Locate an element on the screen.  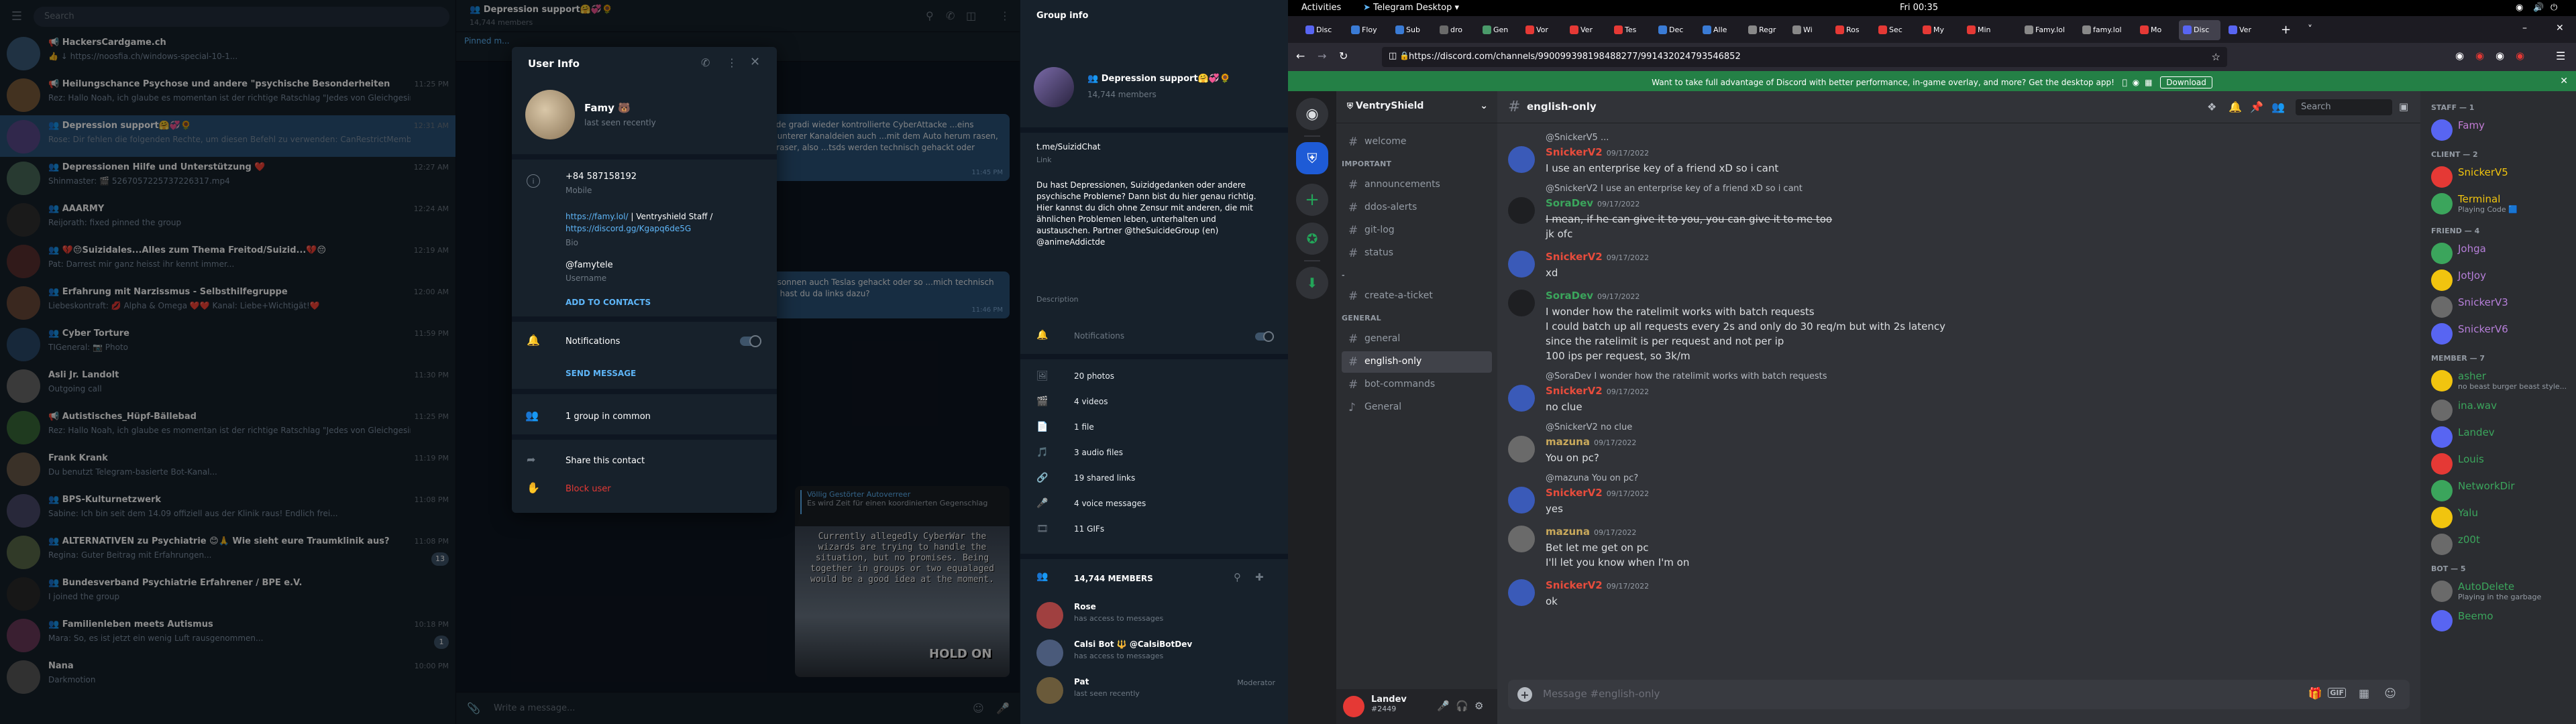
emoji-icon: ☺ is located at coordinates (2390, 694).